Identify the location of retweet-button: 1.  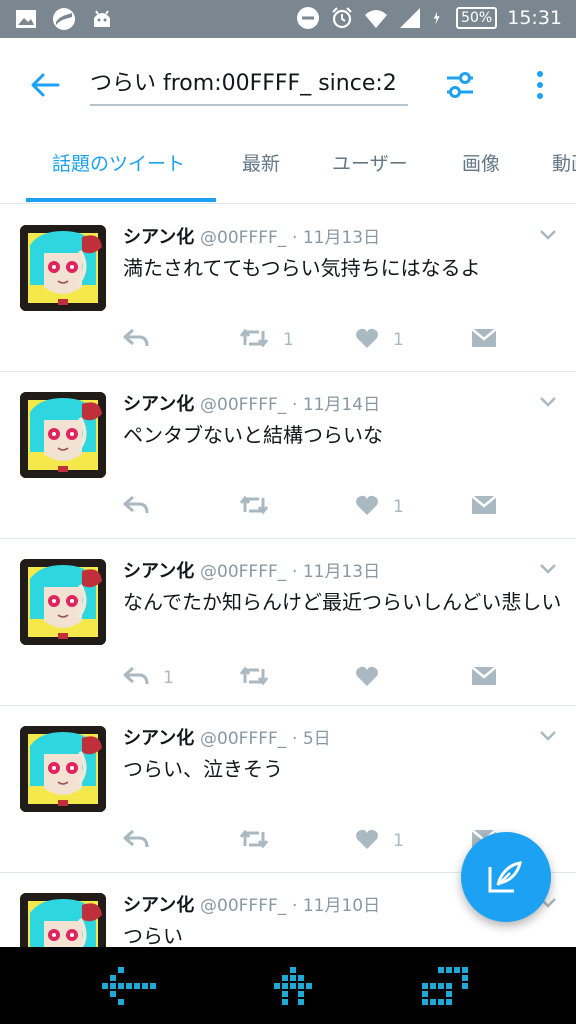
(266, 340).